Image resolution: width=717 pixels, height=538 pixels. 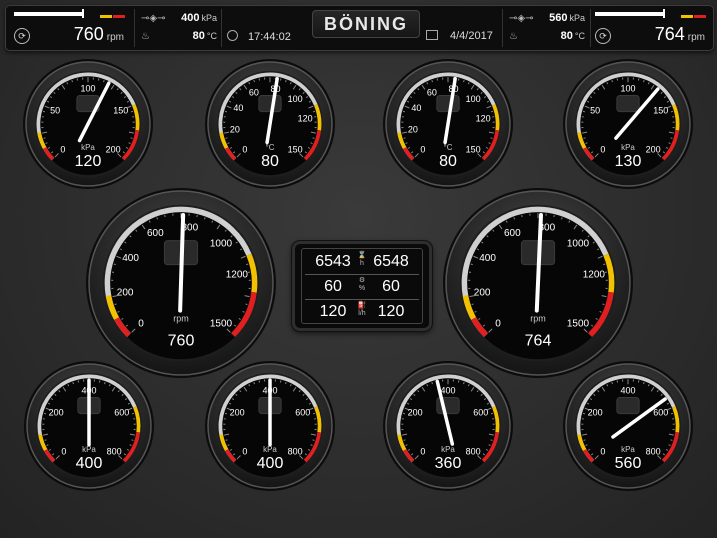 What do you see at coordinates (448, 463) in the screenshot?
I see `gauge-value-readout: 360` at bounding box center [448, 463].